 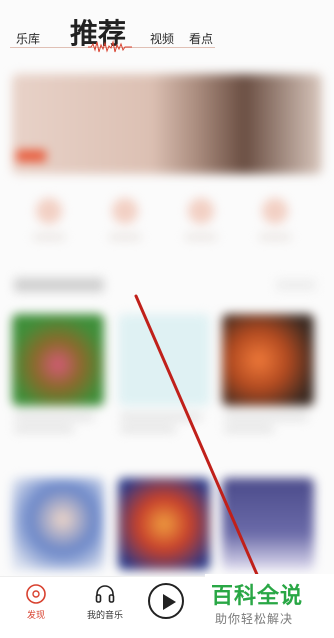 What do you see at coordinates (31, 156) in the screenshot?
I see `banner-tag` at bounding box center [31, 156].